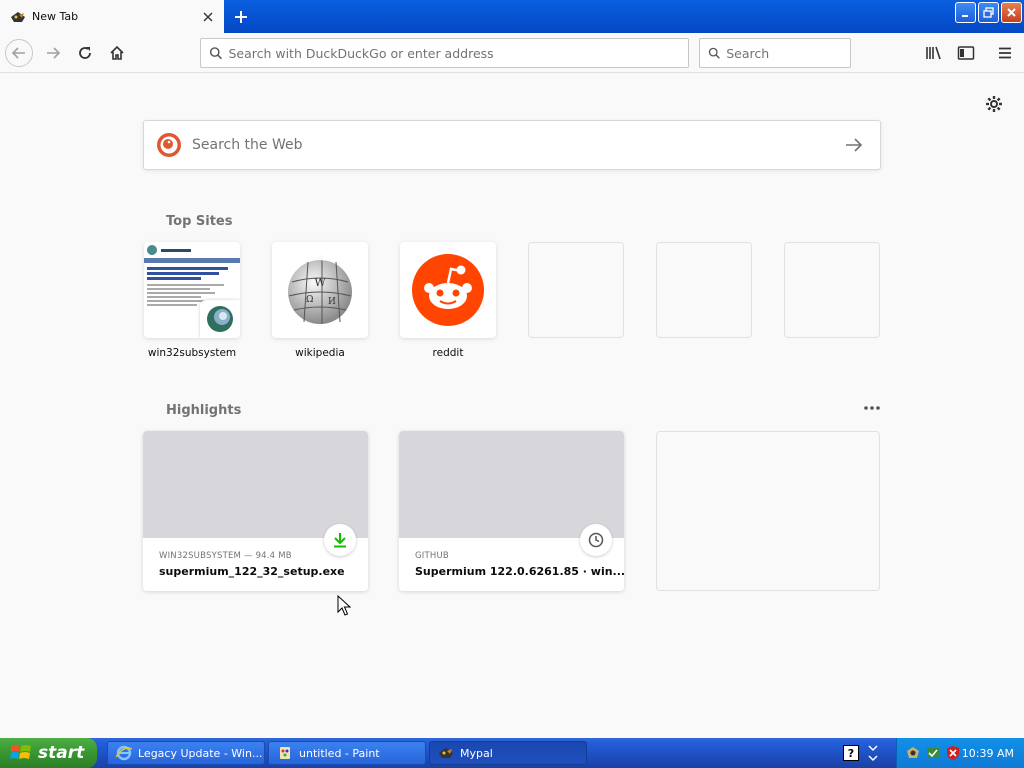 The image size is (1024, 768). I want to click on start-button: start, so click(48, 753).